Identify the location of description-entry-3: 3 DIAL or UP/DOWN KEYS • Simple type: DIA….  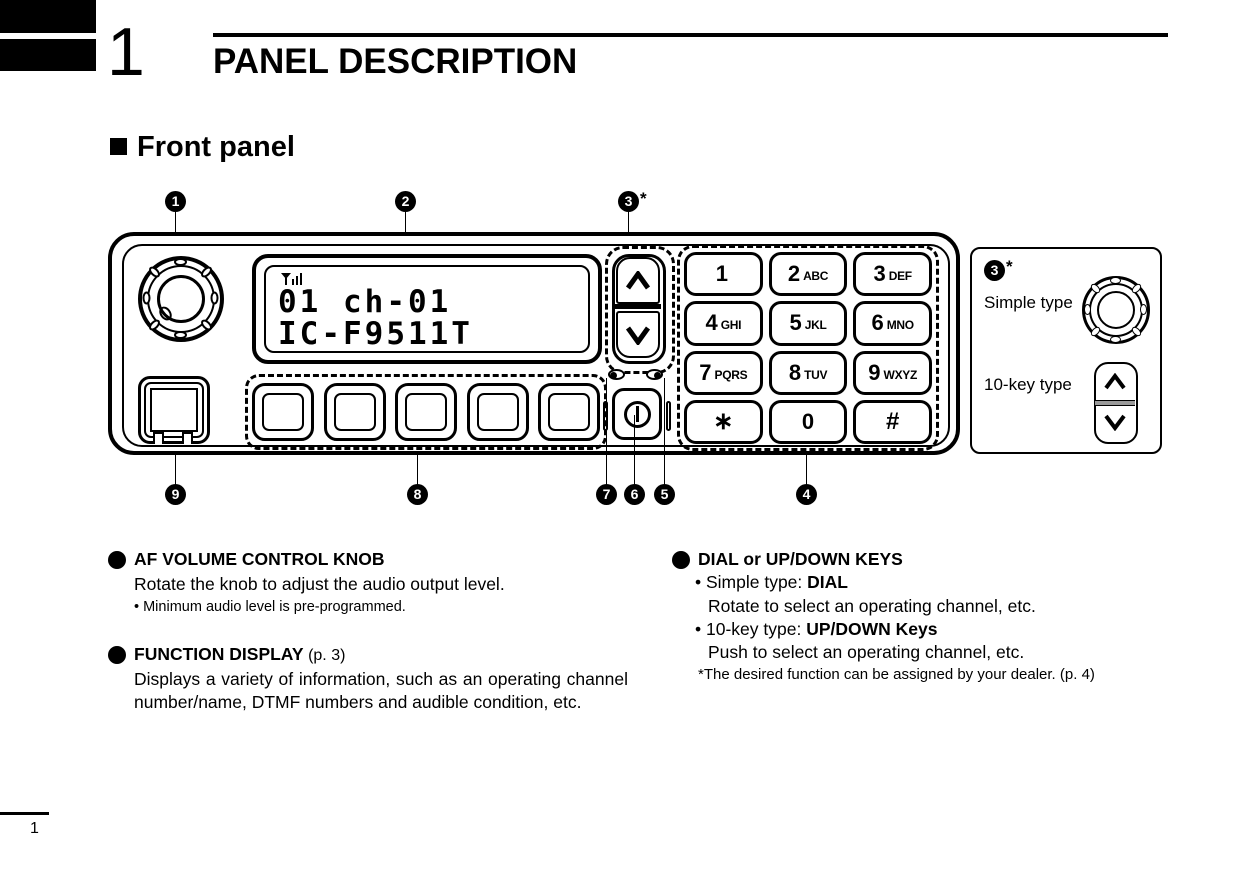
(918, 616).